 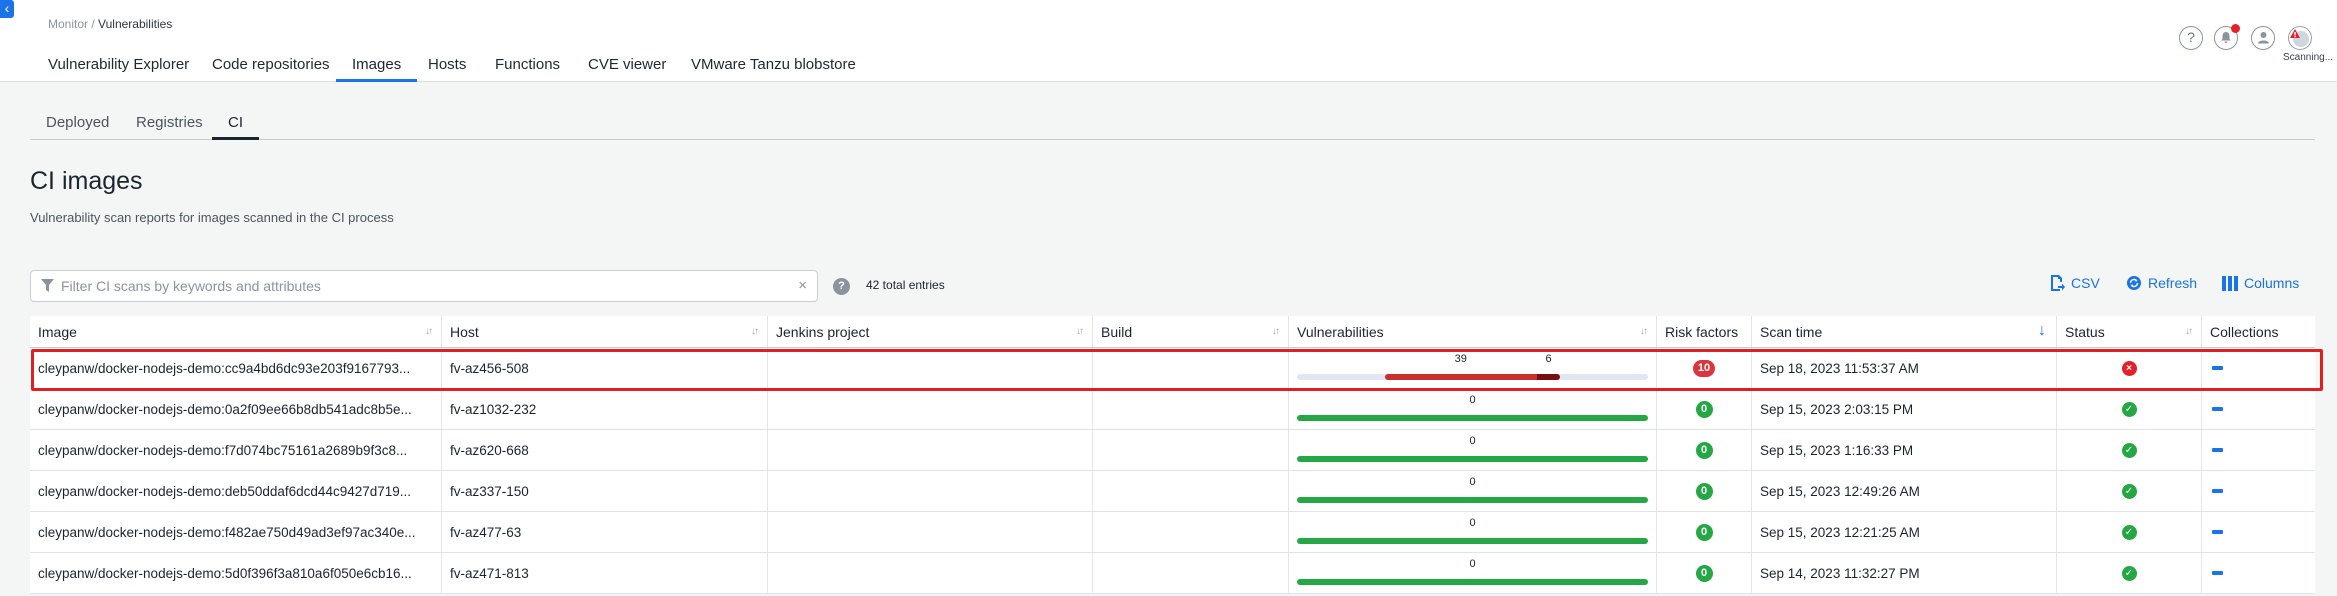 What do you see at coordinates (77, 122) in the screenshot?
I see `subtab-deployed: Deployed` at bounding box center [77, 122].